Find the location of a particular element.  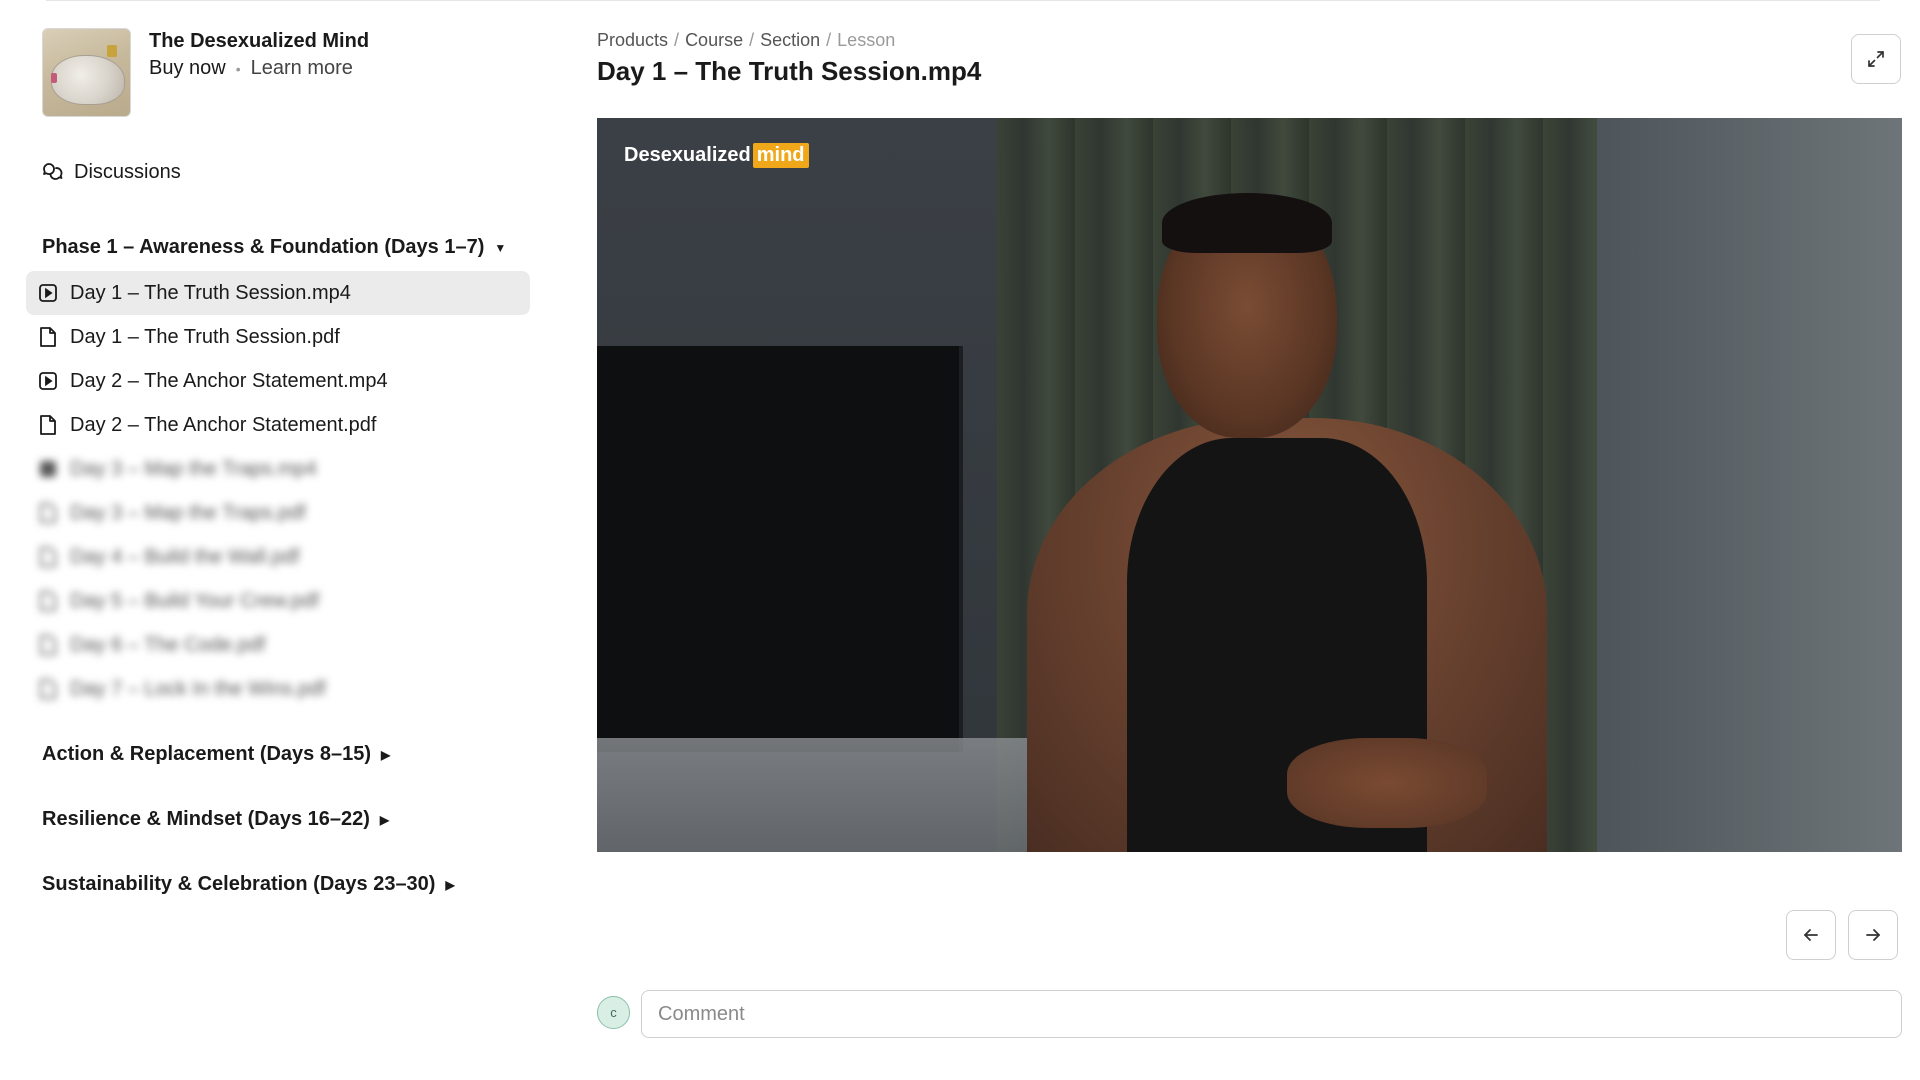

lesson-item: Day 1 – The Truth Session.mp4 is located at coordinates (278, 293).